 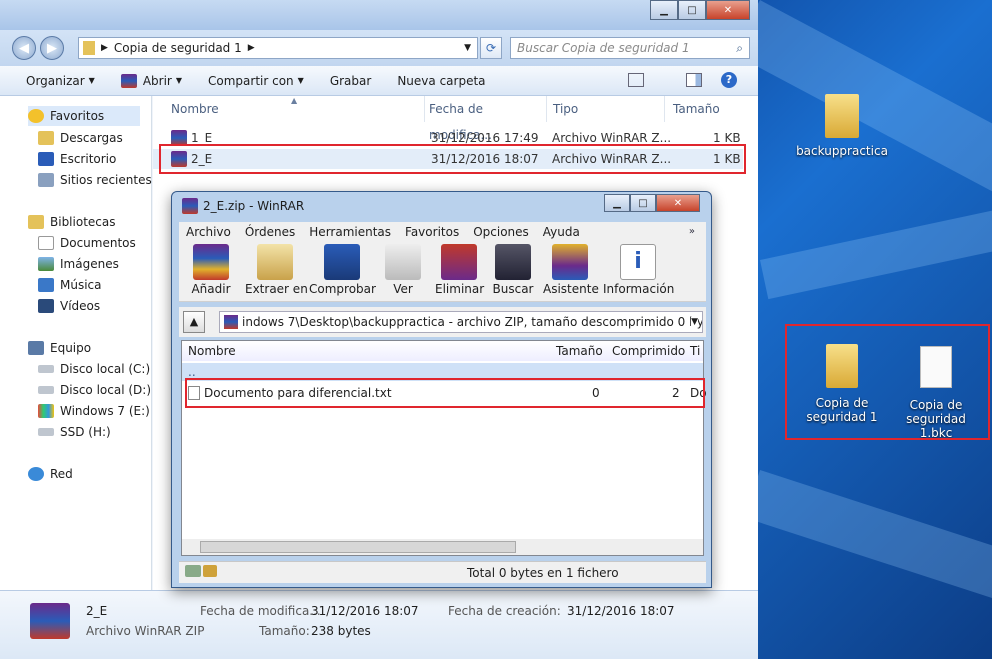 What do you see at coordinates (936, 393) in the screenshot?
I see `desktop-icon-bkc: Copia de seguridad 1.bkc` at bounding box center [936, 393].